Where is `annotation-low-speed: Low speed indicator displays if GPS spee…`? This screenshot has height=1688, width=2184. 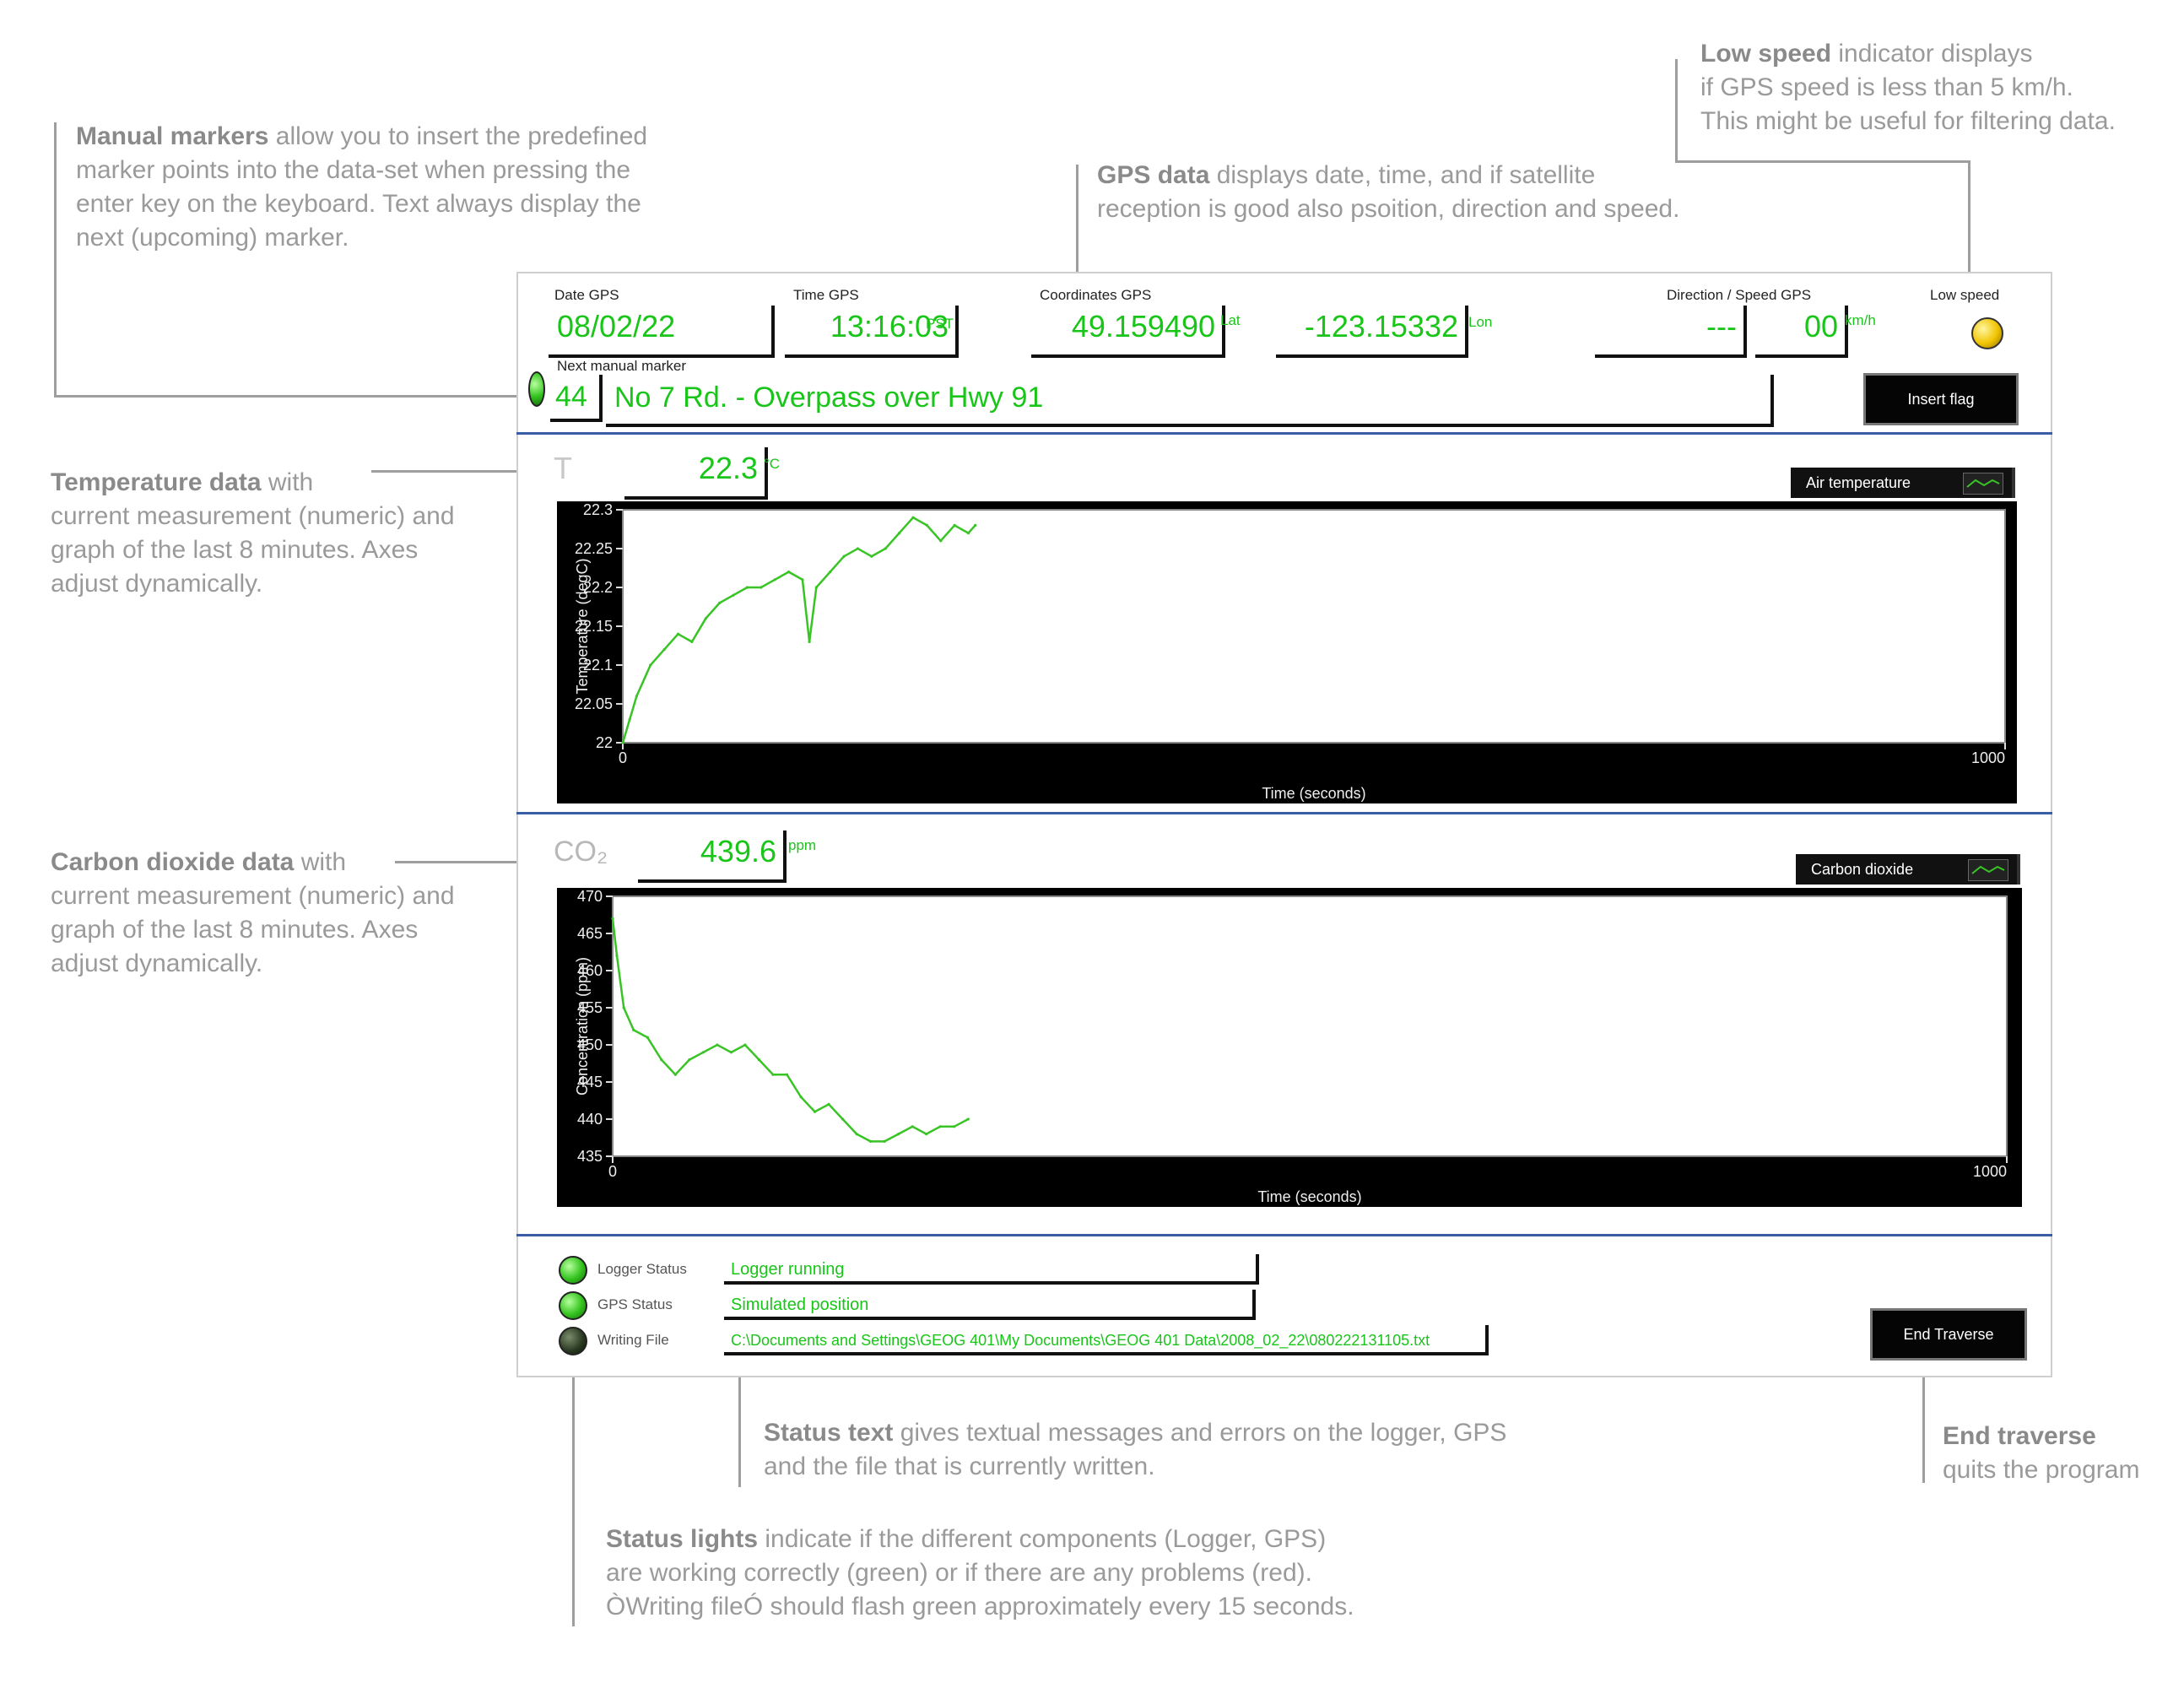 annotation-low-speed: Low speed indicator displays if GPS spee… is located at coordinates (1908, 87).